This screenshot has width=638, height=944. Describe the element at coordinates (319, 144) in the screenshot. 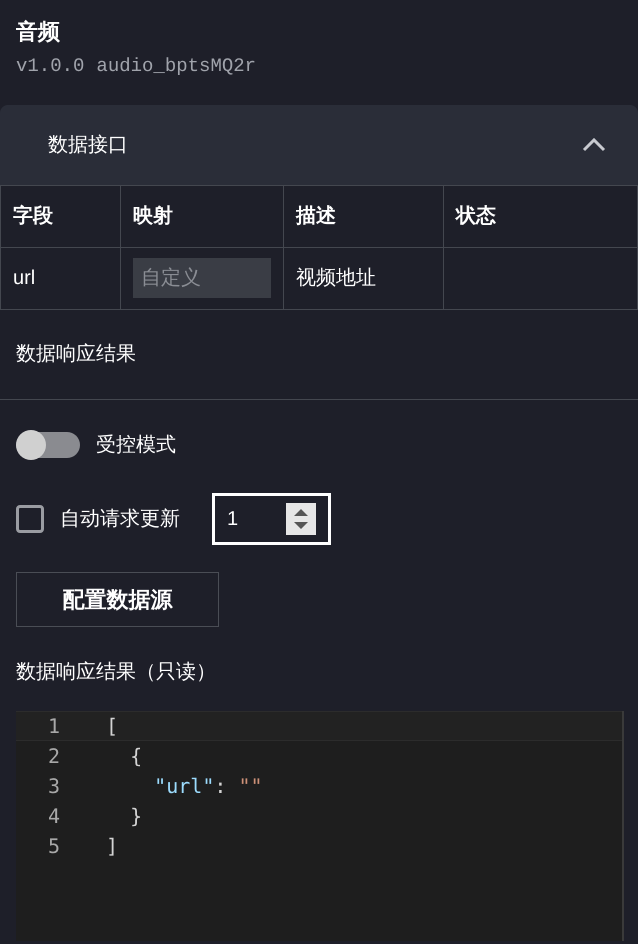

I see `collapse-panel-header: 数据接口` at that location.